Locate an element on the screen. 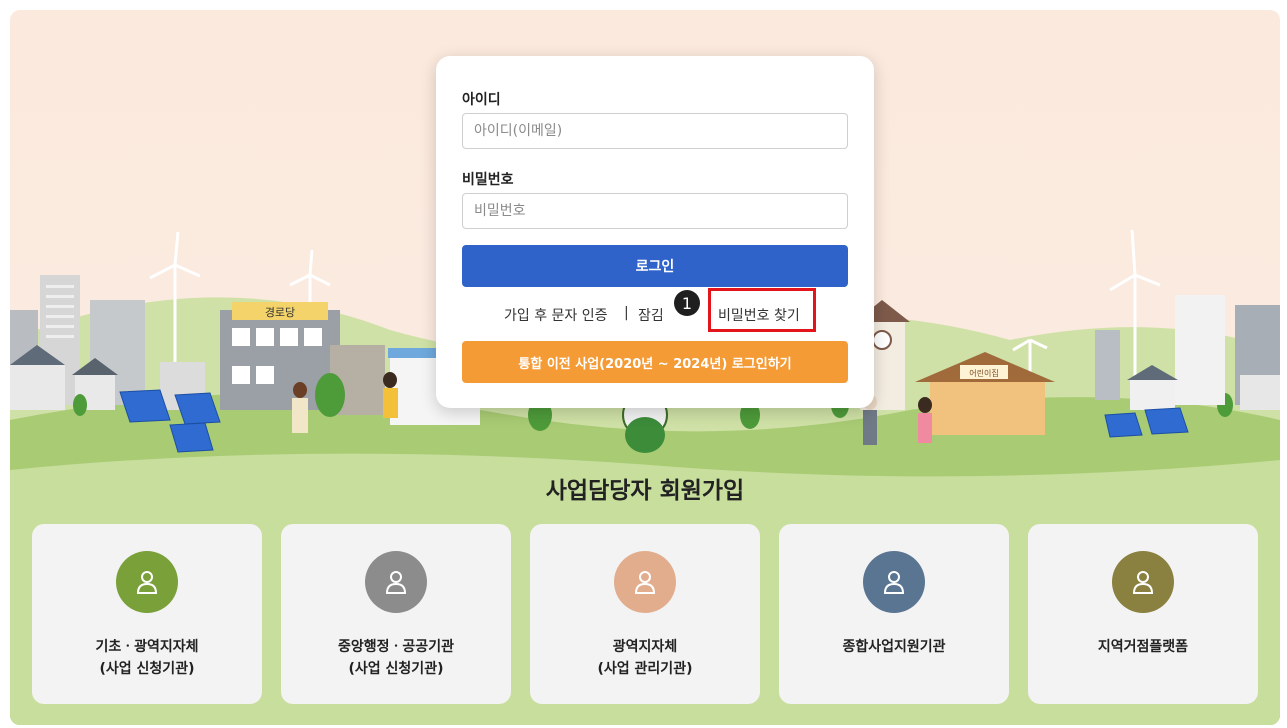 Image resolution: width=1287 pixels, height=728 pixels. id-label: 아이디 is located at coordinates (481, 100).